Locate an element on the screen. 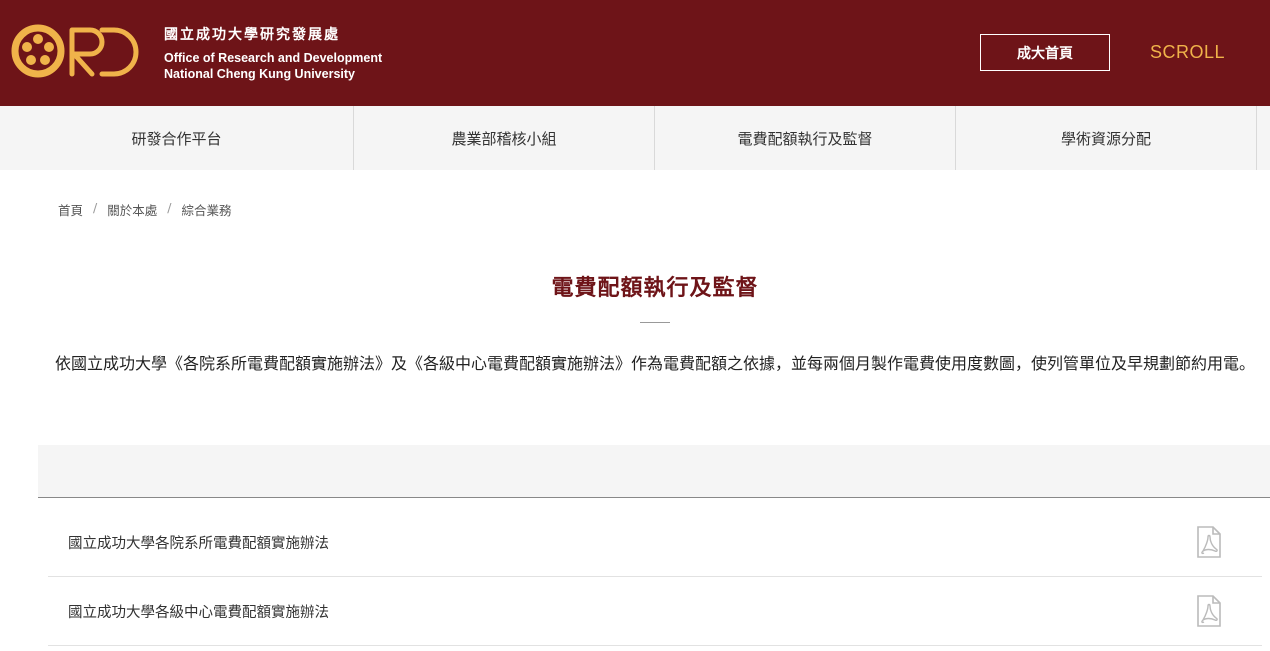 The image size is (1270, 651). breadcrumb: 首頁 / 關於本處 / 綜合業務 is located at coordinates (144, 209).